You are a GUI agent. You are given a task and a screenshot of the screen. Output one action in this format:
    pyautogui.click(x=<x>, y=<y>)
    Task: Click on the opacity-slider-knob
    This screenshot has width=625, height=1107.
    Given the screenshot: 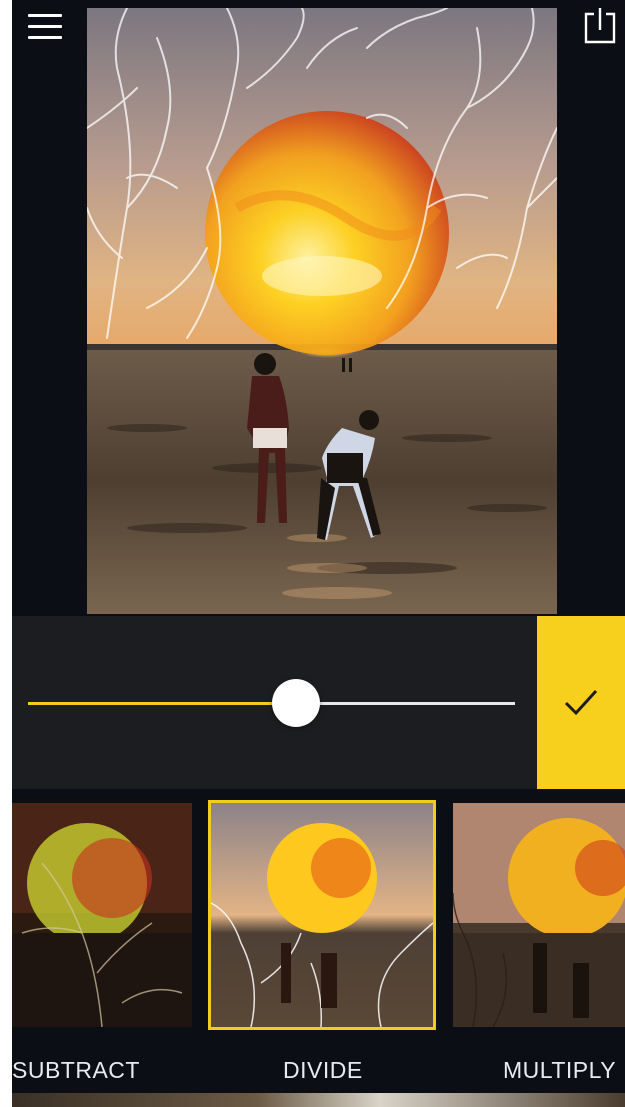 What is the action you would take?
    pyautogui.click(x=295, y=703)
    